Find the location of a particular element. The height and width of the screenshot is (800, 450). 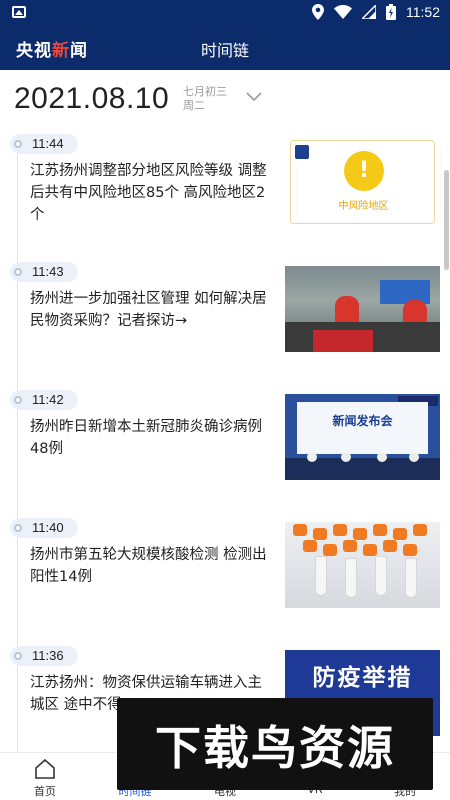

location-icon is located at coordinates (318, 12).